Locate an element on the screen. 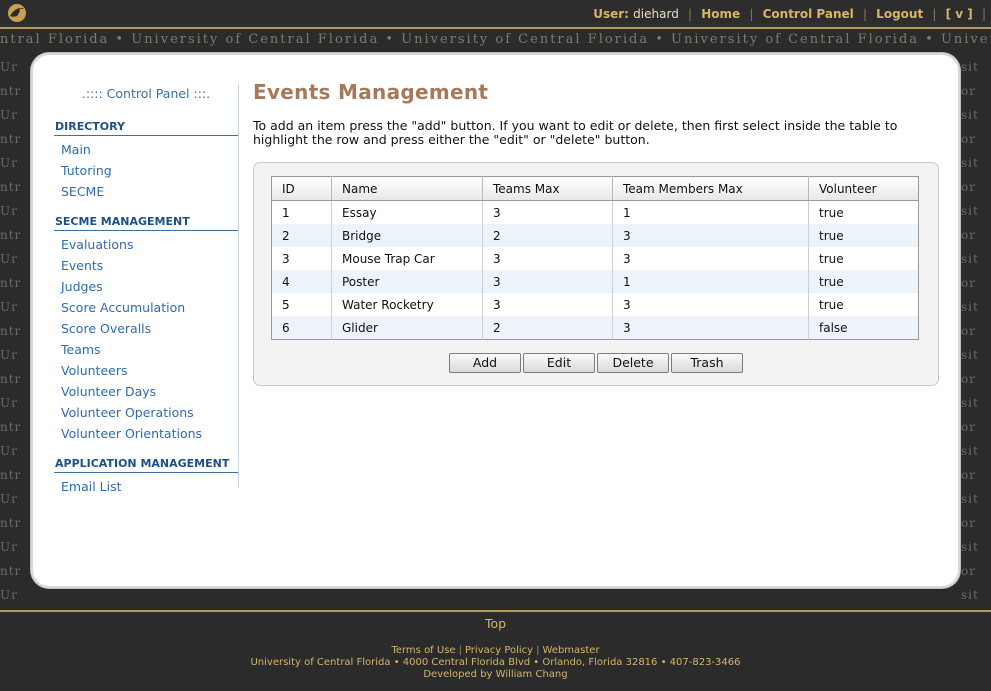 The image size is (991, 691). column-header-team-members-max: Team Members Max is located at coordinates (710, 188).